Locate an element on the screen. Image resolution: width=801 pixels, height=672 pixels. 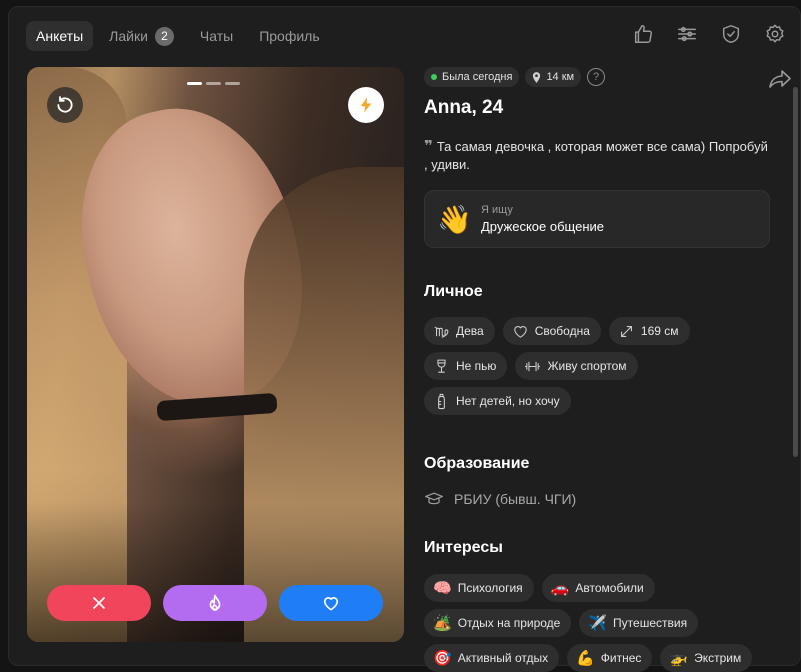
location-pin-icon is located at coordinates (537, 77).